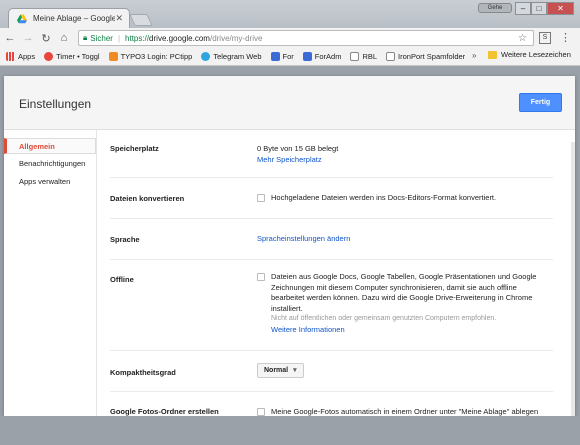 This screenshot has width=580, height=445. I want to click on profile-badge: Gehe, so click(495, 8).